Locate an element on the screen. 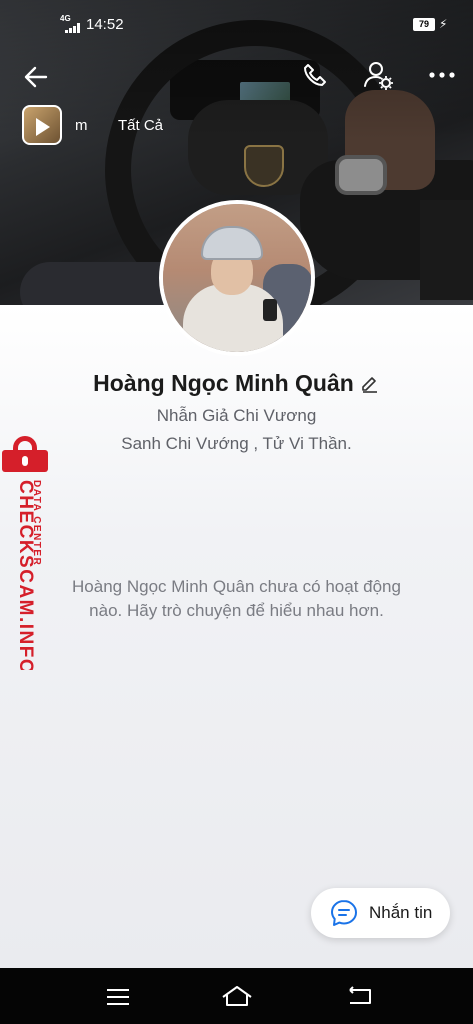  status-bar: 4G 14:52 79 ⚡ is located at coordinates (236, 25).